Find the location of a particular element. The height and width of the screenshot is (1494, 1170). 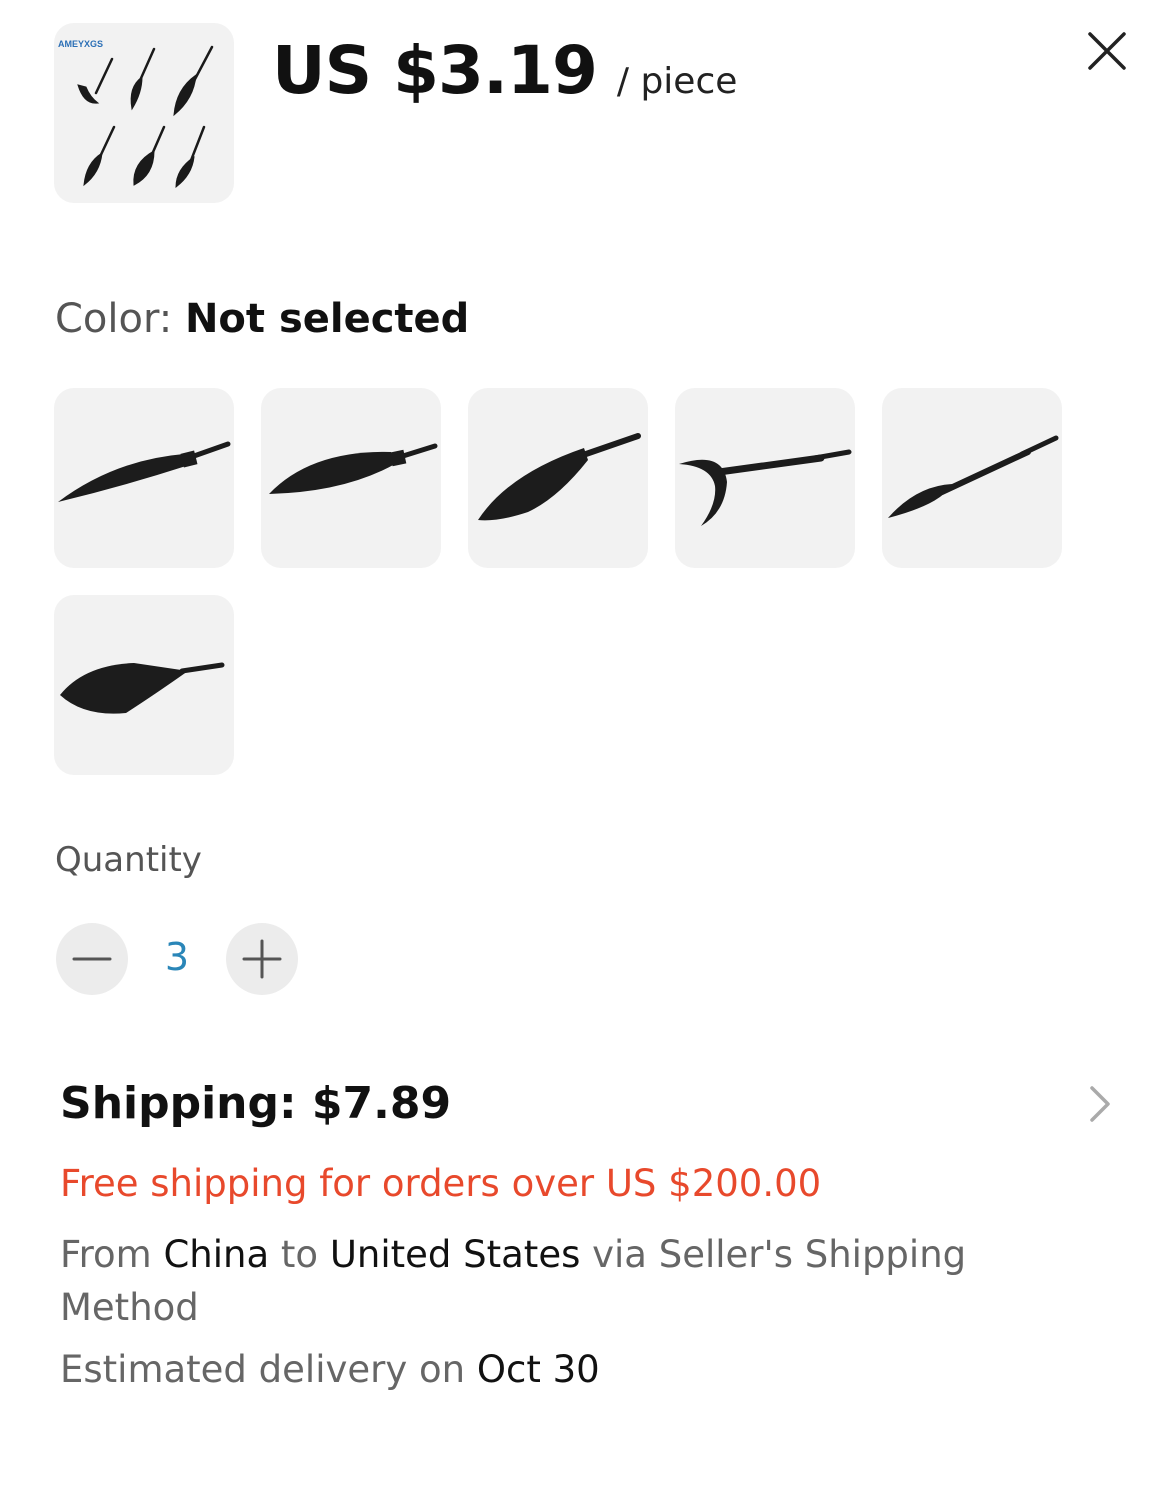

plus-icon is located at coordinates (262, 959).